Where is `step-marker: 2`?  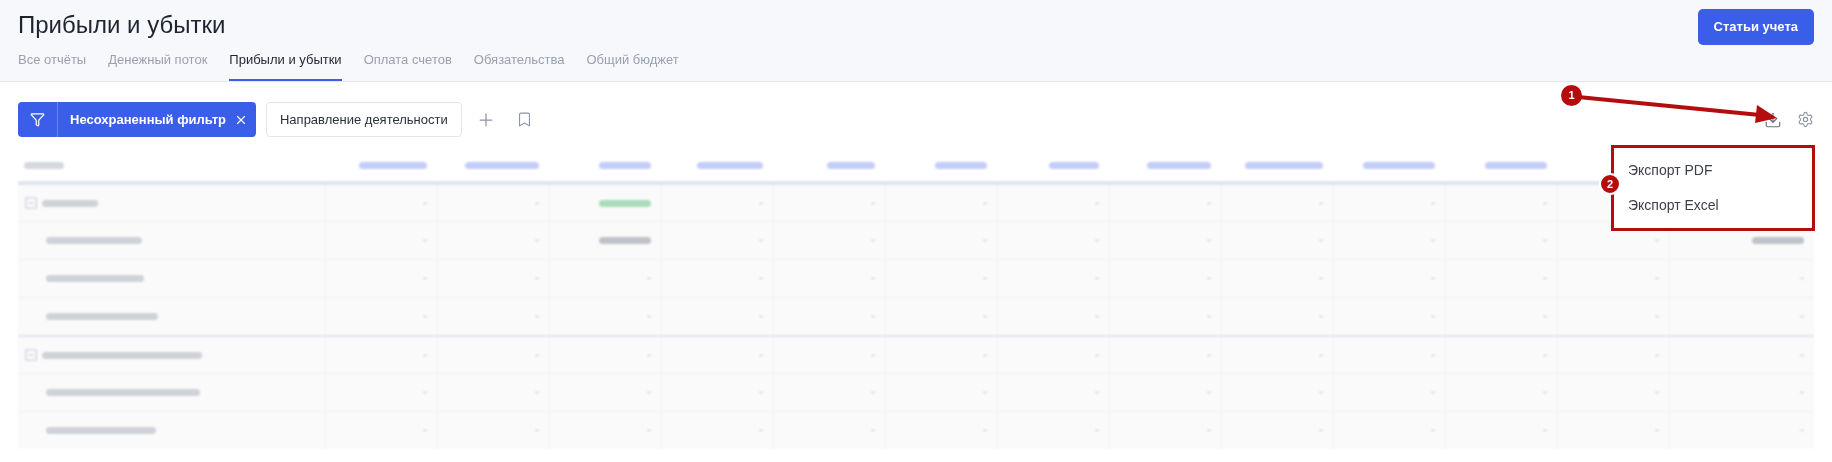
step-marker: 2 is located at coordinates (1610, 184).